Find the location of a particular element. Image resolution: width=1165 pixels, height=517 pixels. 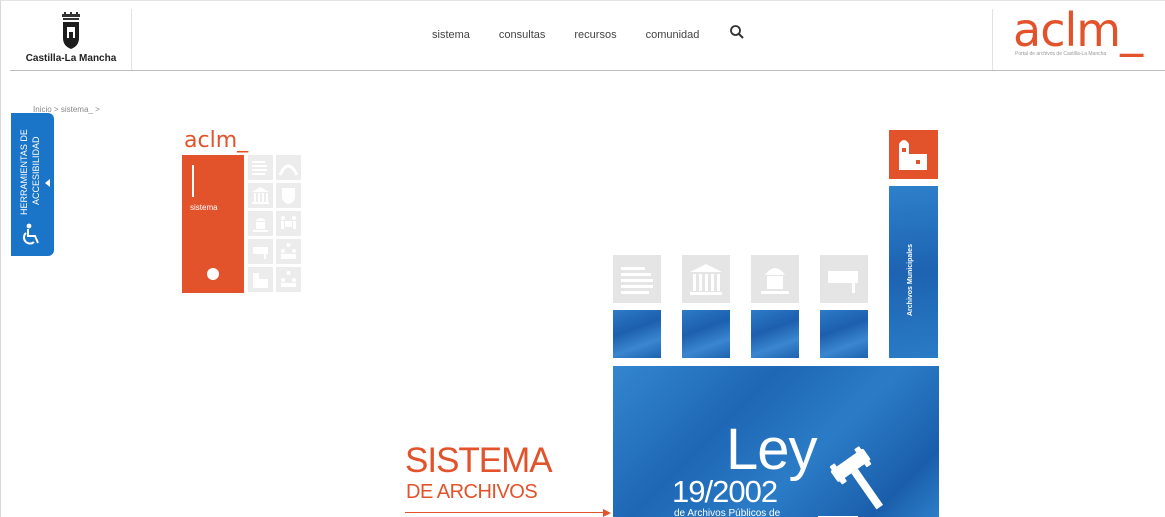

aclm-logo: aclm_ is located at coordinates (1078, 30).